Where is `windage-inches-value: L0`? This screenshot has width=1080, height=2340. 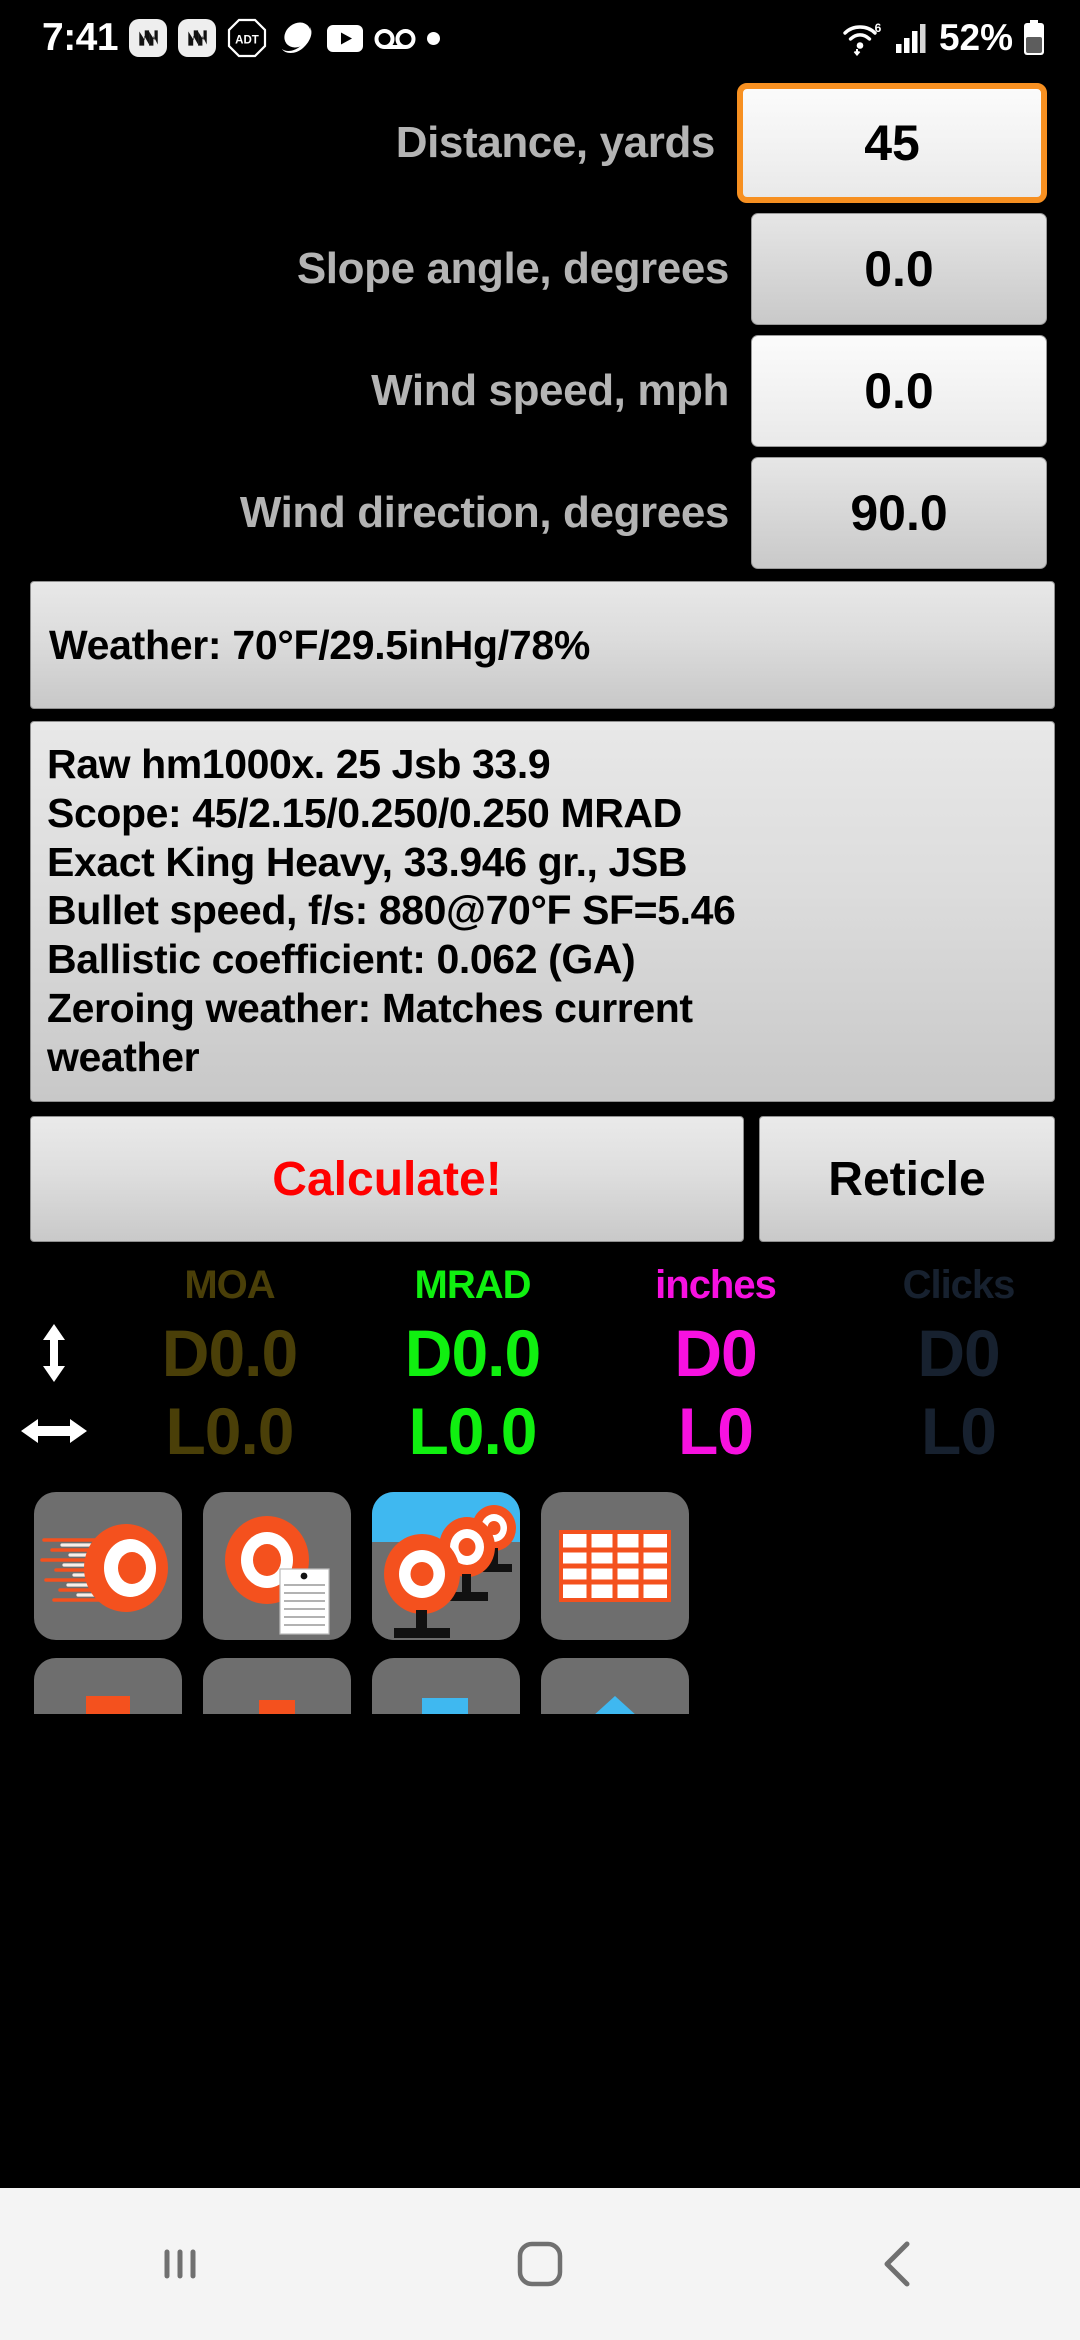 windage-inches-value: L0 is located at coordinates (715, 1431).